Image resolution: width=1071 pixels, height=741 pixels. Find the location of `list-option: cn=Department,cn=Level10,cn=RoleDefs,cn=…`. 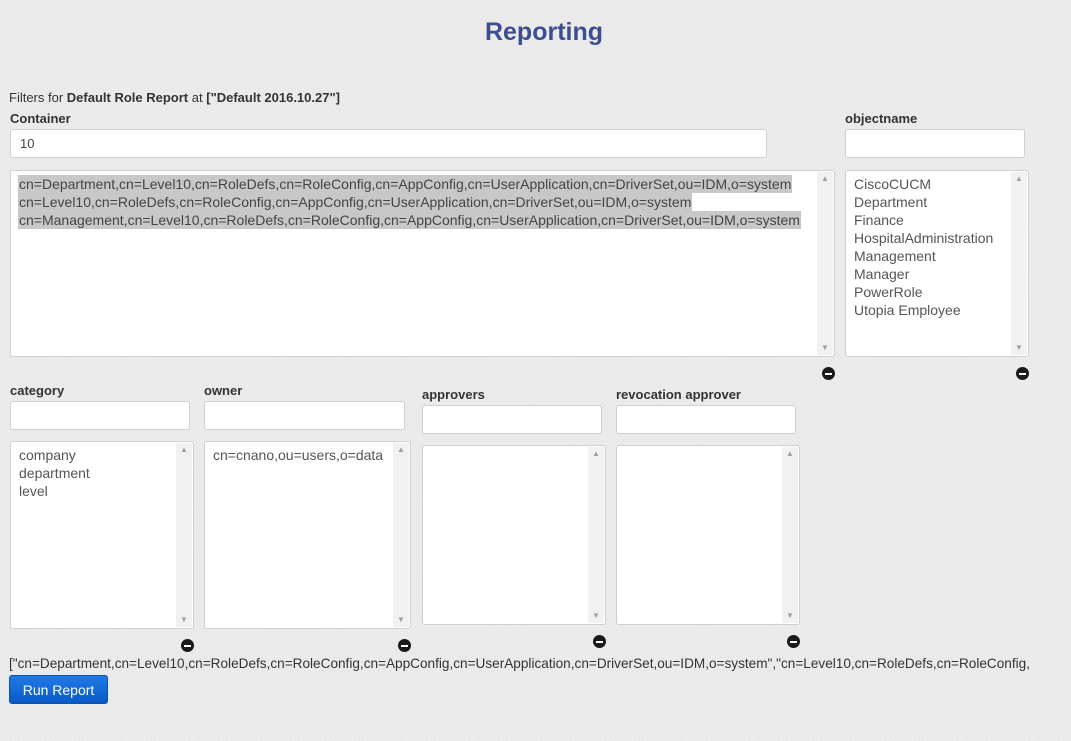

list-option: cn=Department,cn=Level10,cn=RoleDefs,cn=… is located at coordinates (405, 184).